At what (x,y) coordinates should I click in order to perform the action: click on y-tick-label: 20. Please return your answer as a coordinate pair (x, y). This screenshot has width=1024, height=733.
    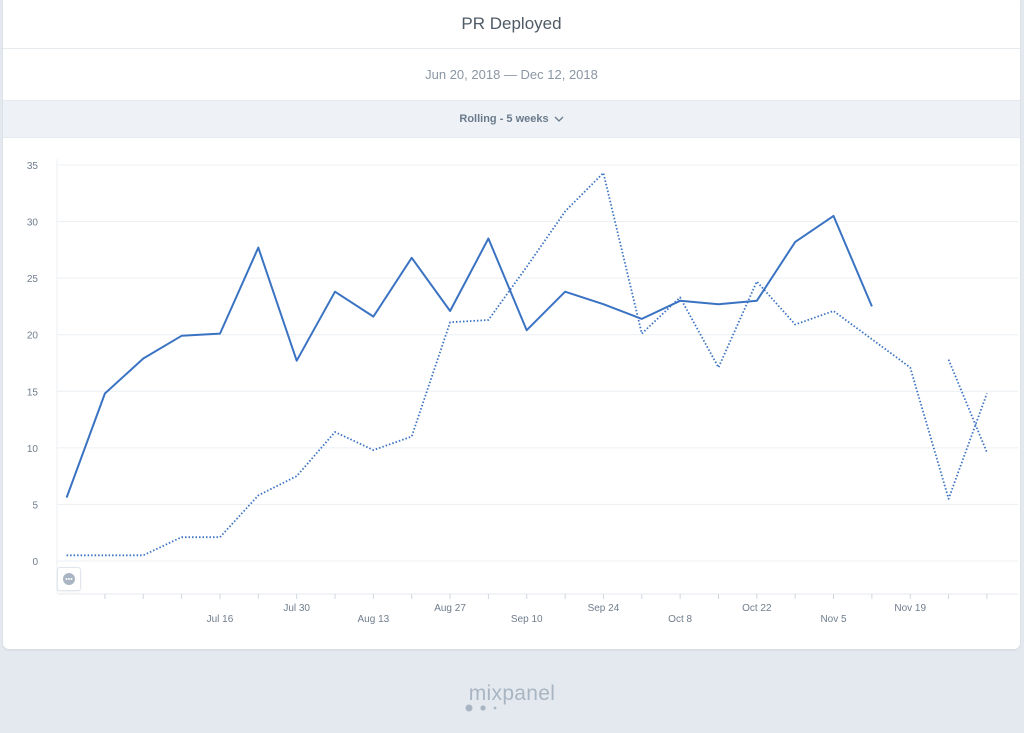
    Looking at the image, I should click on (33, 336).